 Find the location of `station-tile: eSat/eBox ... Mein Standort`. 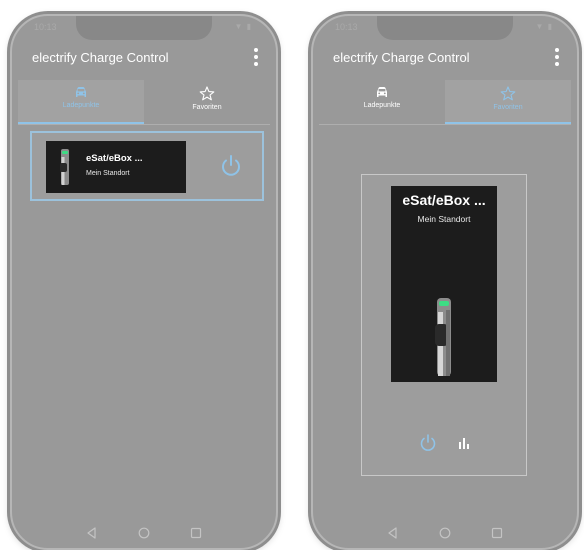

station-tile: eSat/eBox ... Mein Standort is located at coordinates (444, 284).